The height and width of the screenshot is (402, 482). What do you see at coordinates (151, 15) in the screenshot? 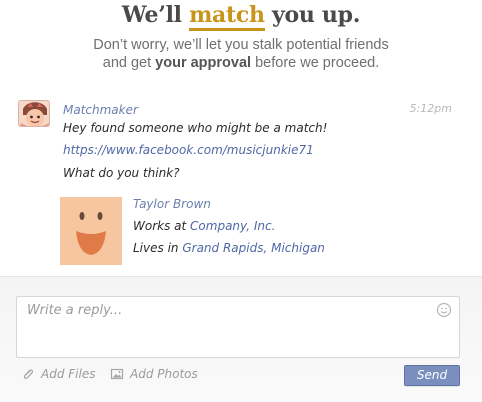
I see `title-before: We’ll` at bounding box center [151, 15].